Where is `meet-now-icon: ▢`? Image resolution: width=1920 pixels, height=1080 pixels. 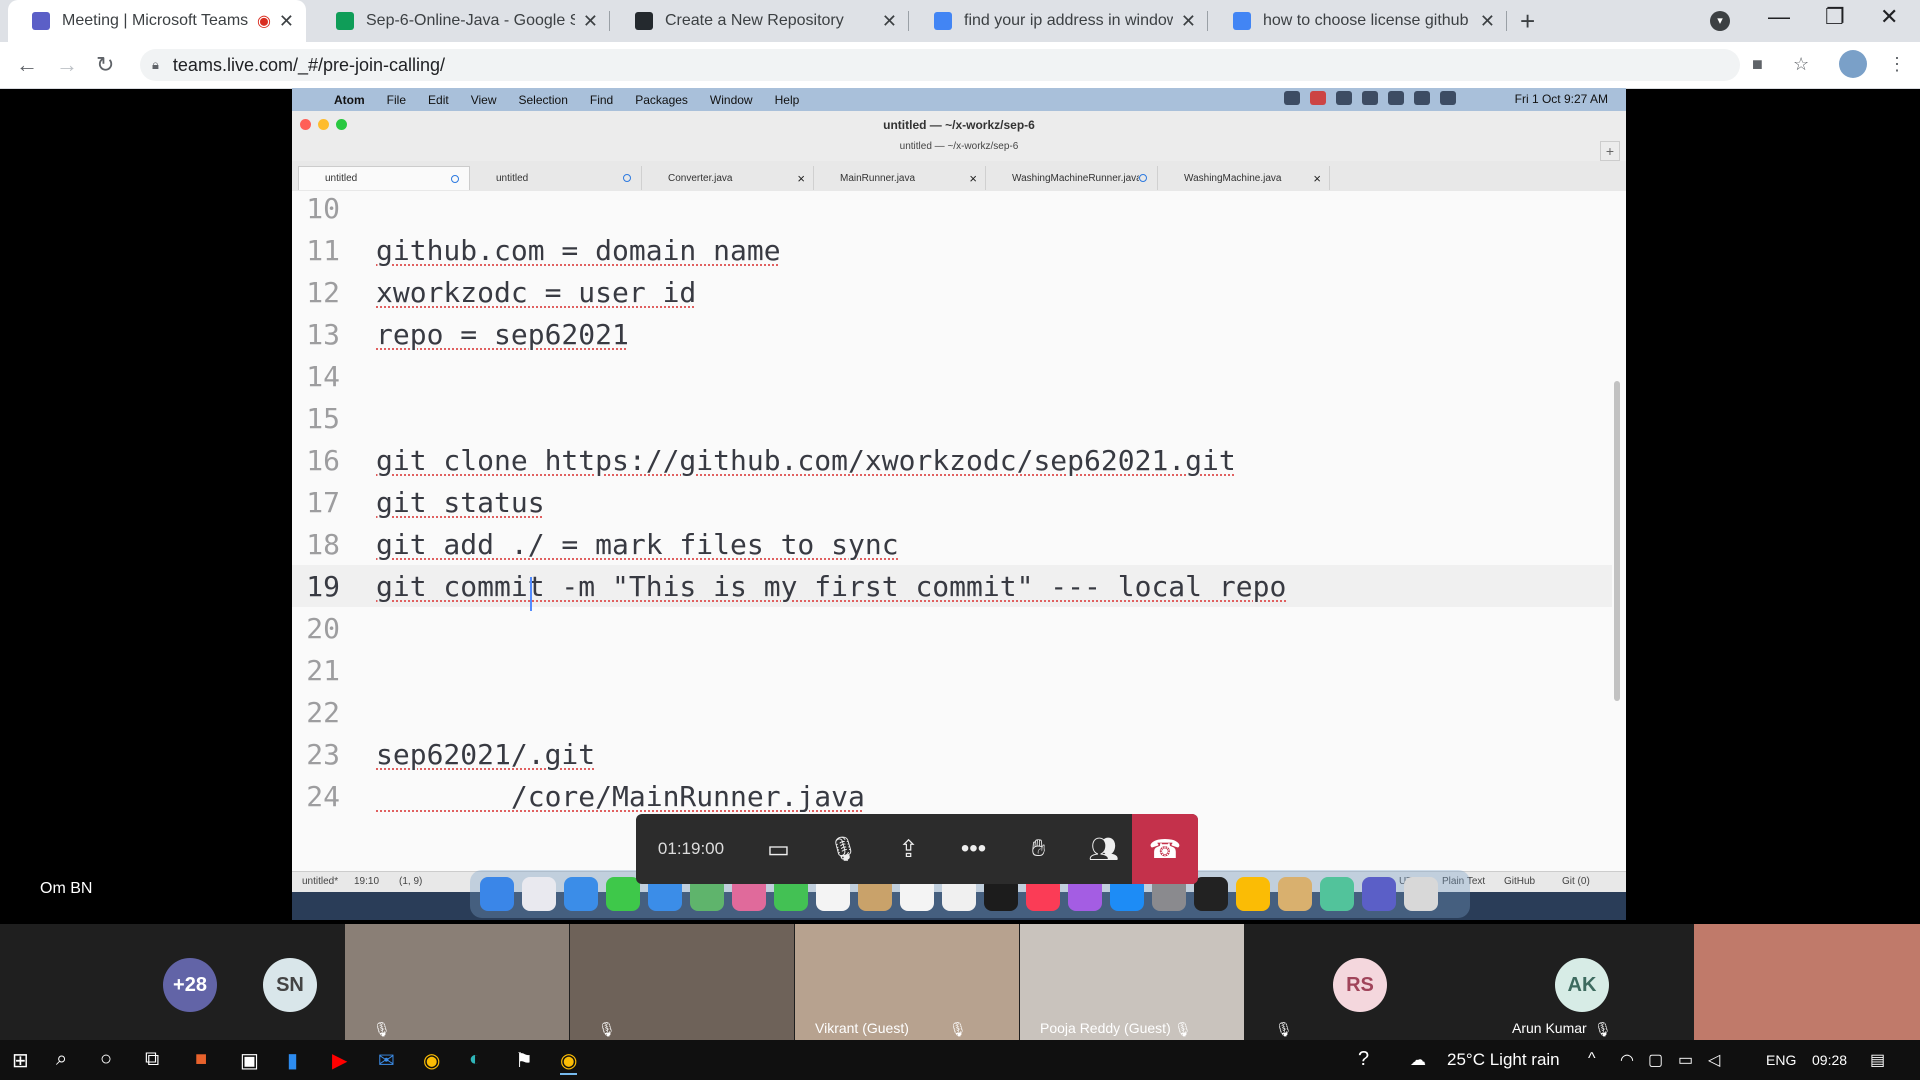 meet-now-icon: ▢ is located at coordinates (1655, 1060).